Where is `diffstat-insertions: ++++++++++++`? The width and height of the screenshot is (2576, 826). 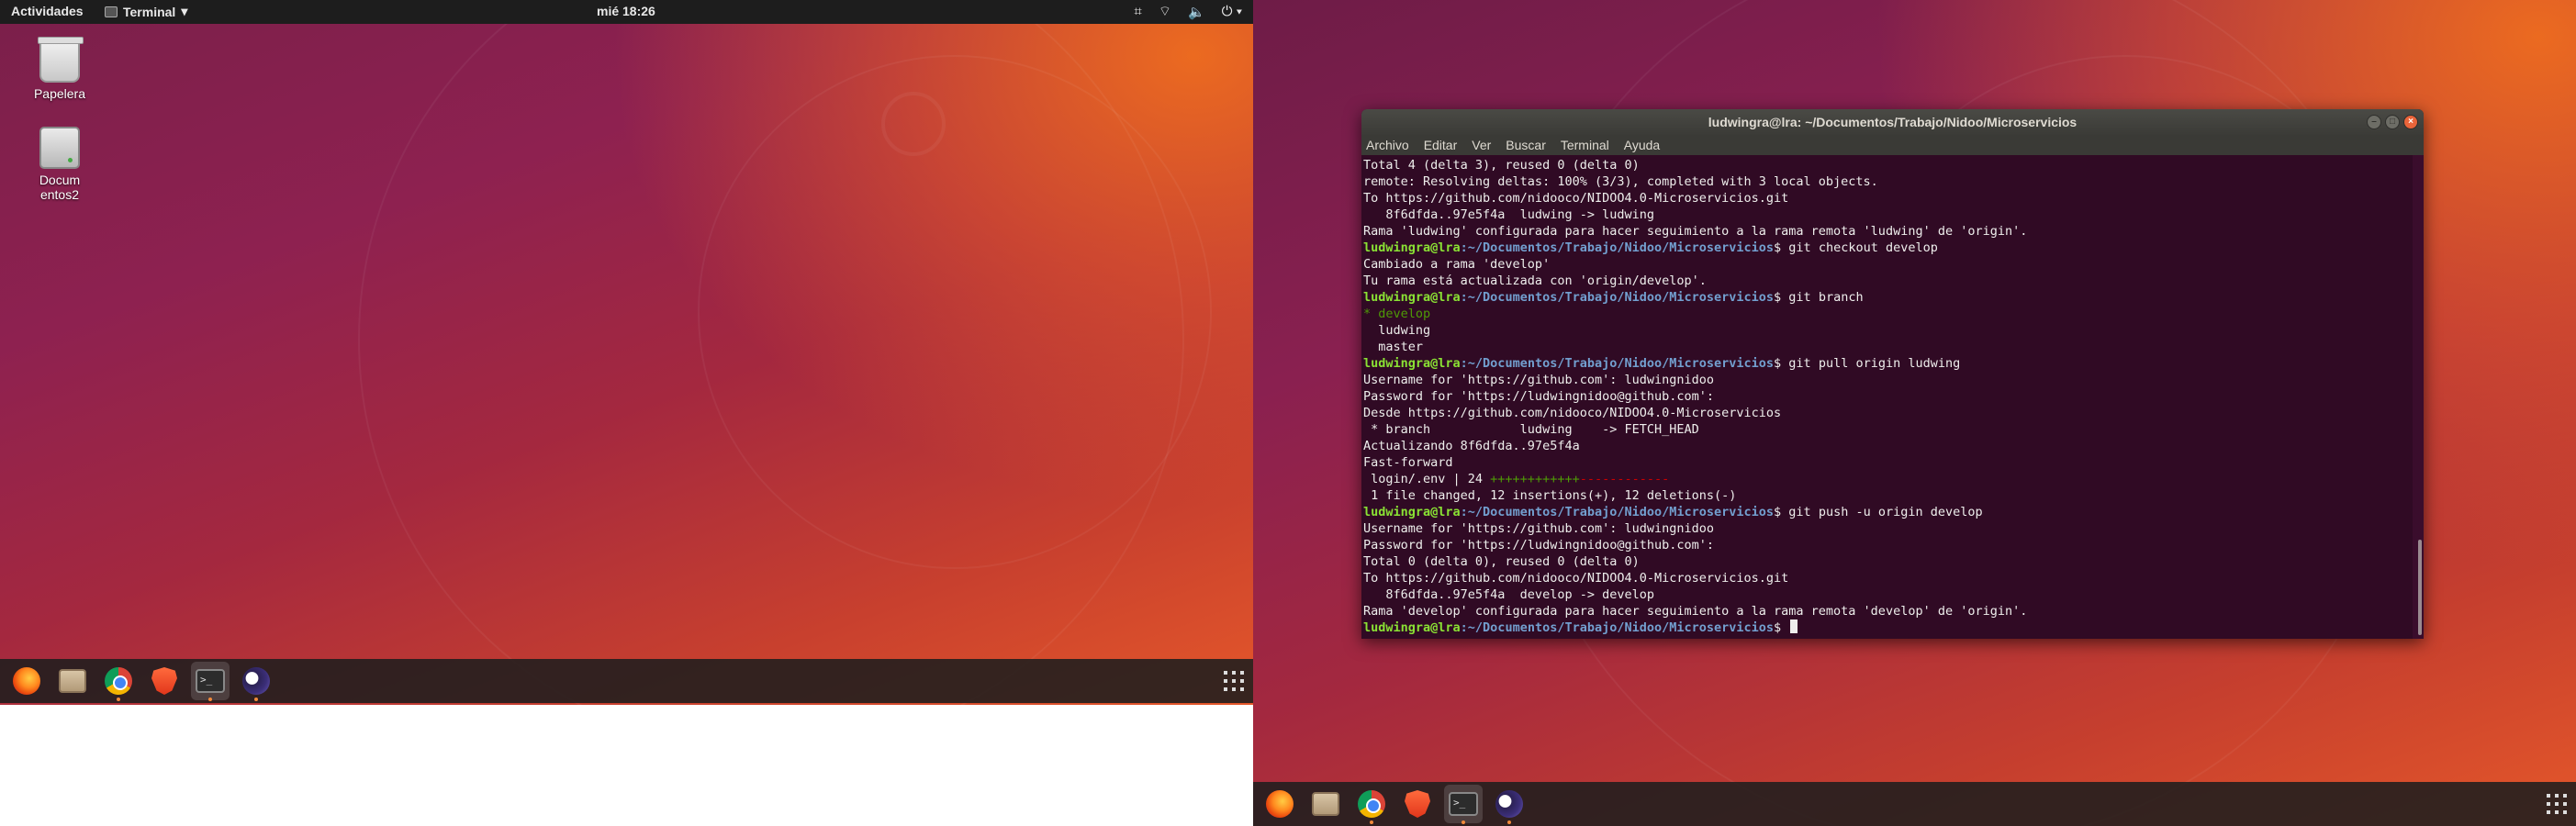 diffstat-insertions: ++++++++++++ is located at coordinates (1535, 479).